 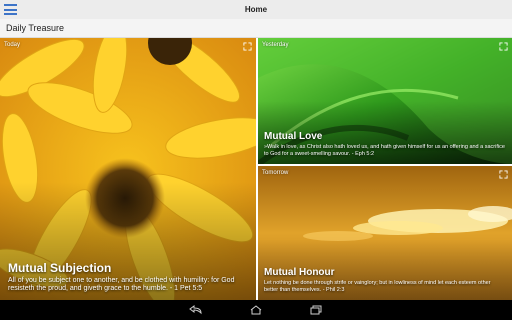 I want to click on back-icon, so click(x=196, y=310).